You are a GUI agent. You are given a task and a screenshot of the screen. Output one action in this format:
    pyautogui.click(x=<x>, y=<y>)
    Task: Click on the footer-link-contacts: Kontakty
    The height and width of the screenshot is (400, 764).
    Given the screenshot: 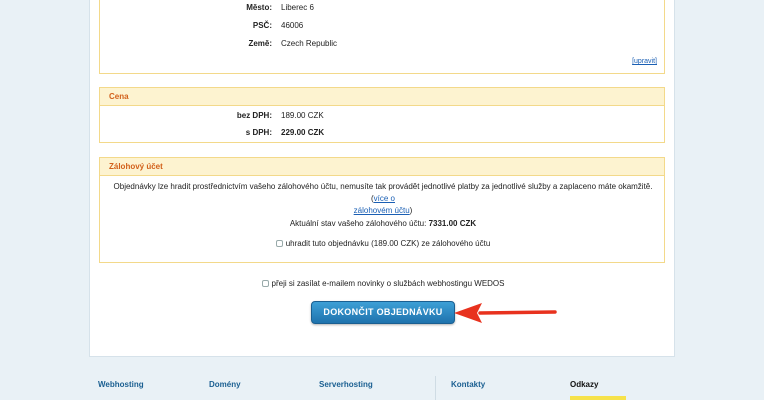 What is the action you would take?
    pyautogui.click(x=468, y=384)
    